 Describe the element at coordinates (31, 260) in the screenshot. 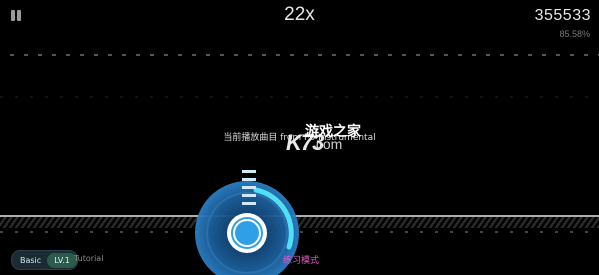

I see `difficulty-label: Basic` at that location.